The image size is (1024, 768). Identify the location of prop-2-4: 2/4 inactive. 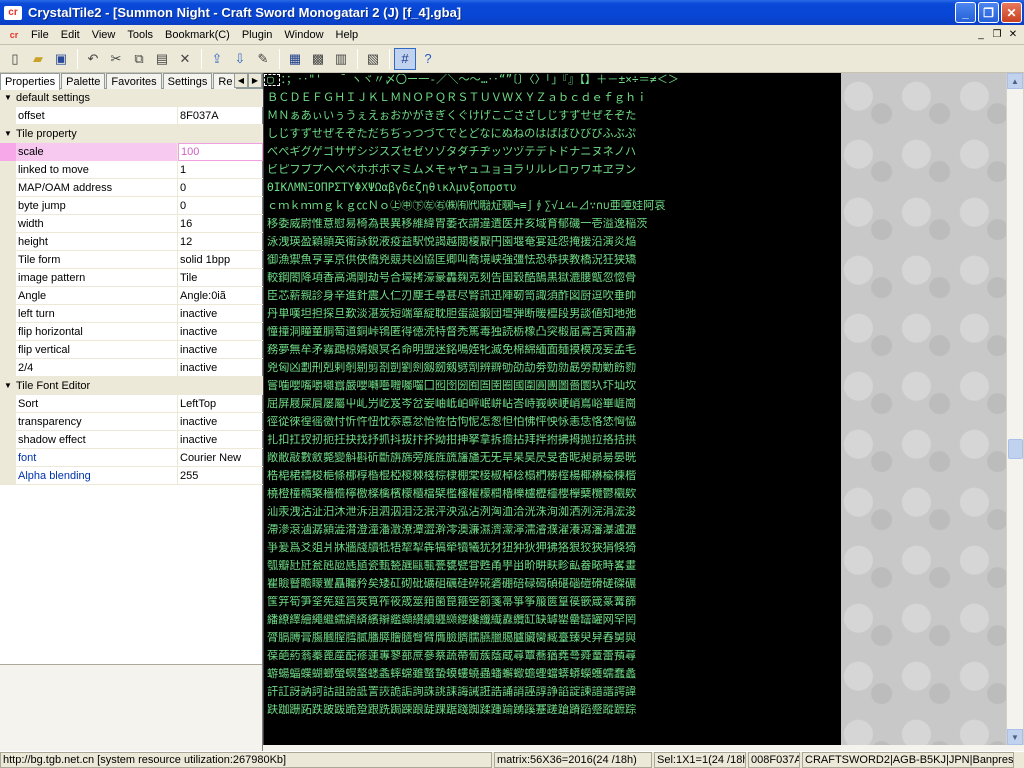
(131, 367).